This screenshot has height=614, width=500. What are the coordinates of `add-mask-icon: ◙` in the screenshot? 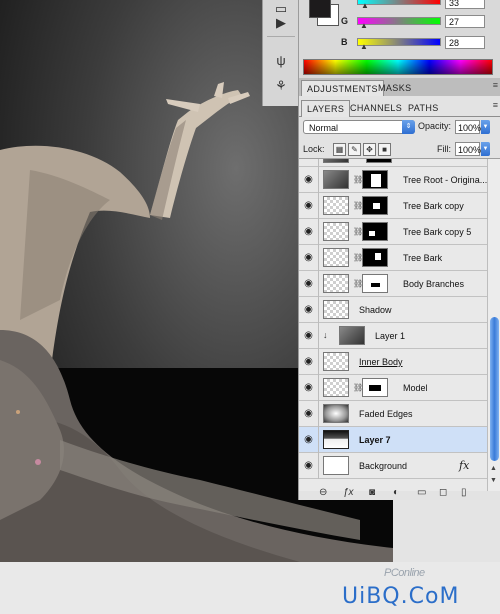 It's located at (372, 492).